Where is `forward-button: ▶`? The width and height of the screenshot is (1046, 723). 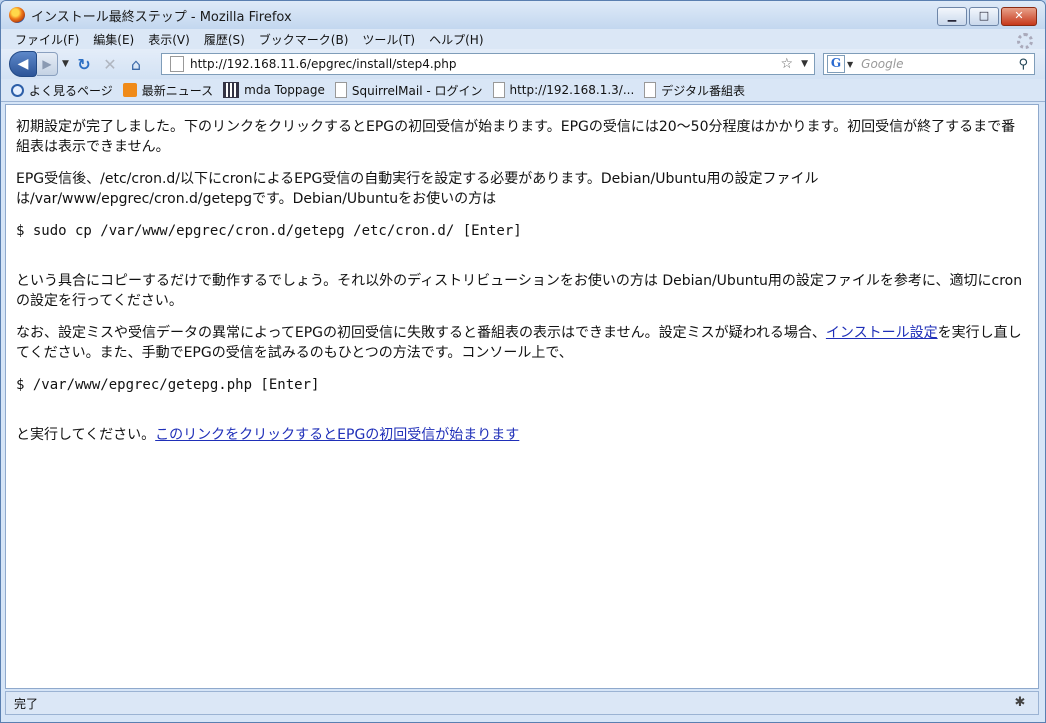
forward-button: ▶ is located at coordinates (47, 64).